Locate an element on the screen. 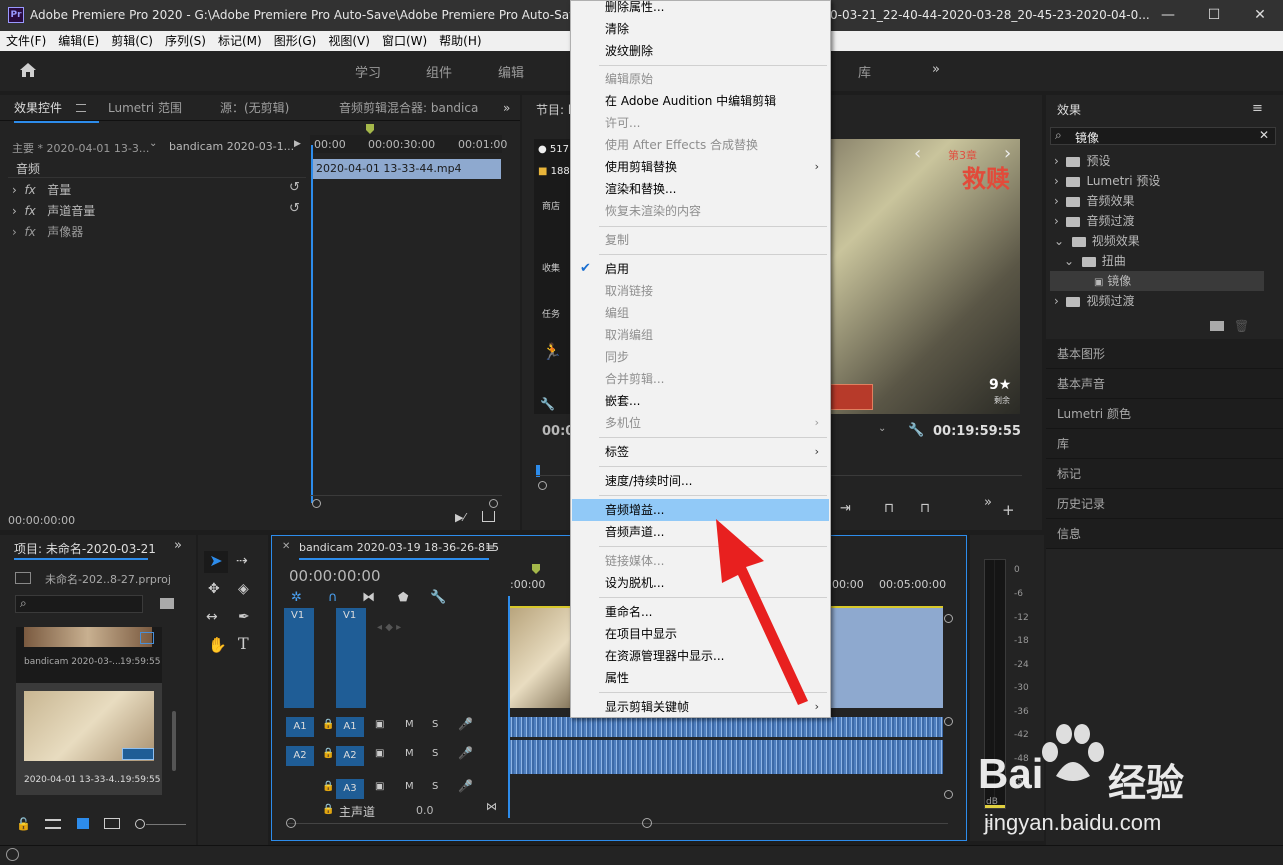 The width and height of the screenshot is (1283, 865). menu-item-multi-camera: 多机位 › is located at coordinates (700, 423).